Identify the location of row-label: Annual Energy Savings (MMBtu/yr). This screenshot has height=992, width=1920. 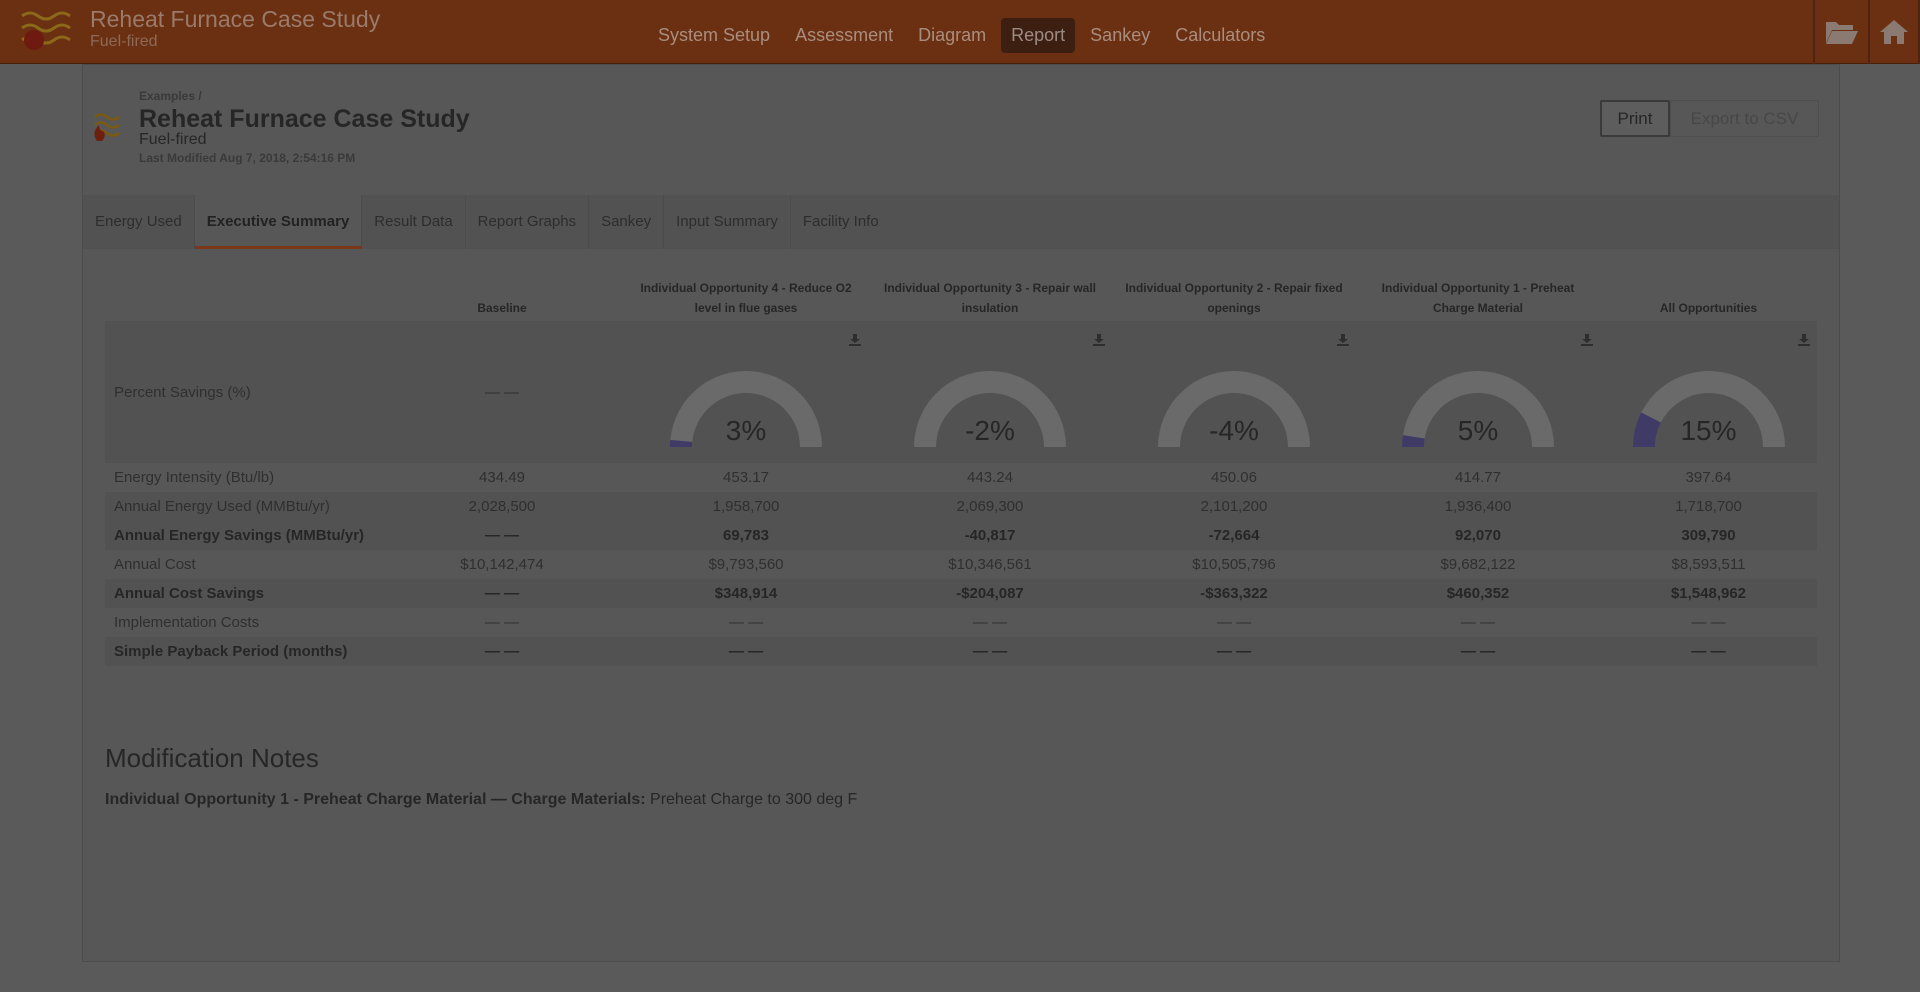
(242, 535).